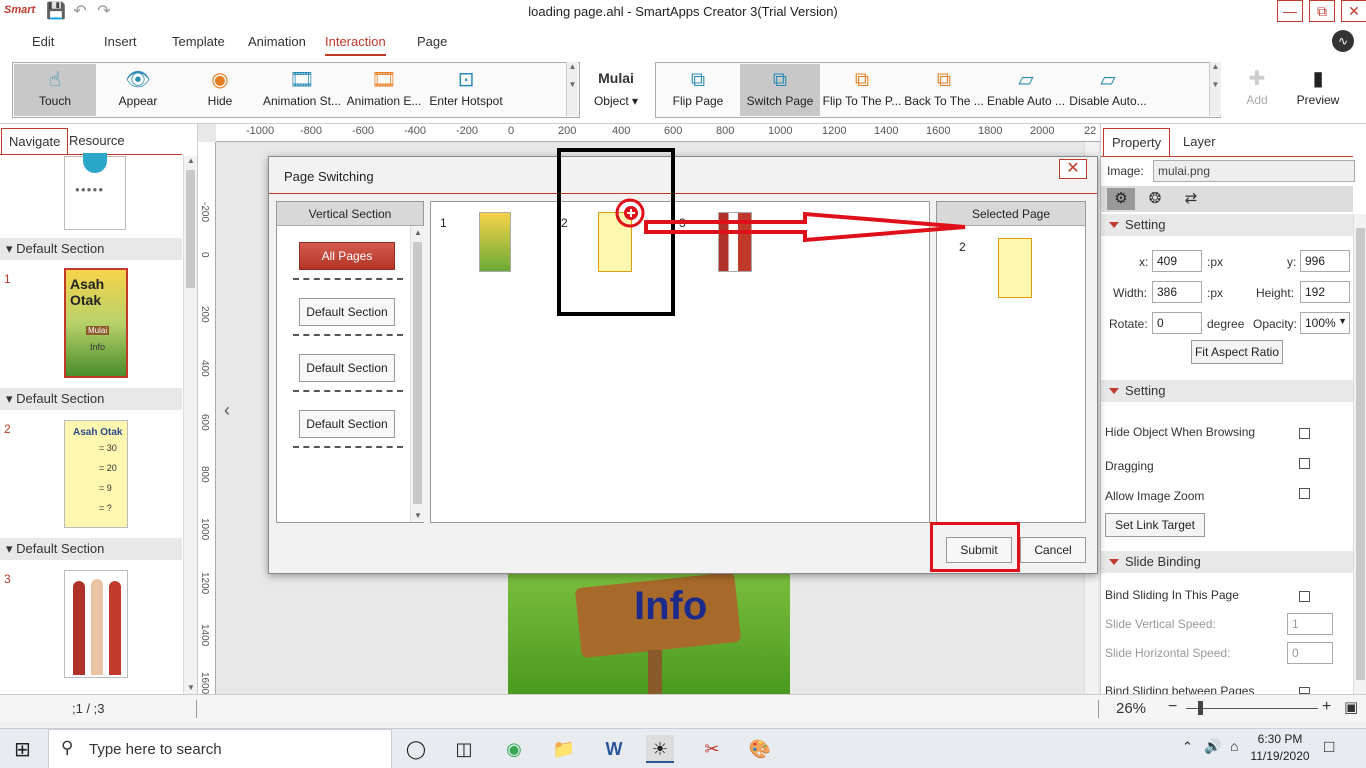  Describe the element at coordinates (1187, 747) in the screenshot. I see `tray-chevron-icon: ⌃` at that location.